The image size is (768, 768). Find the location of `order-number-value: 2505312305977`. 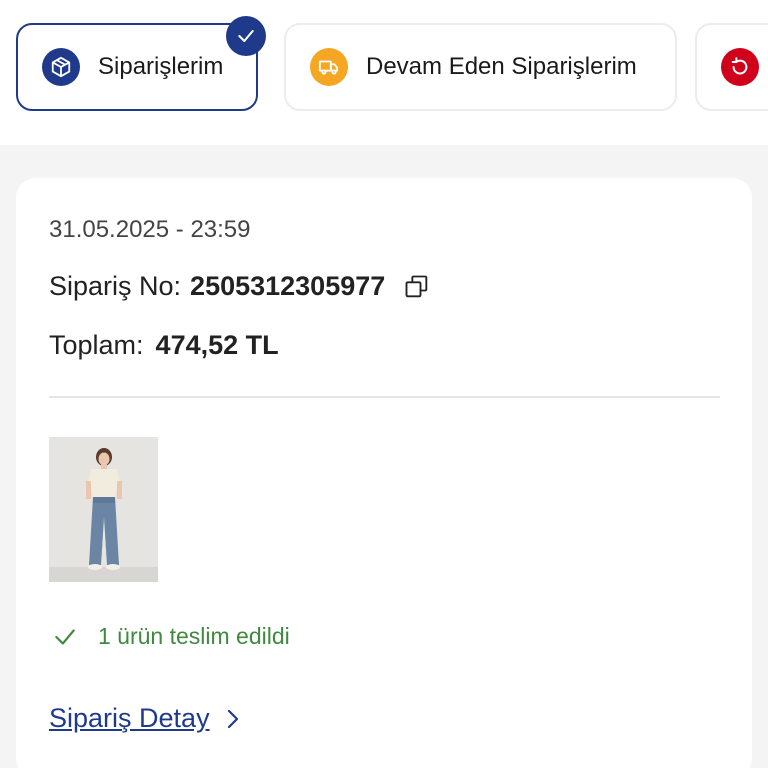

order-number-value: 2505312305977 is located at coordinates (288, 286).